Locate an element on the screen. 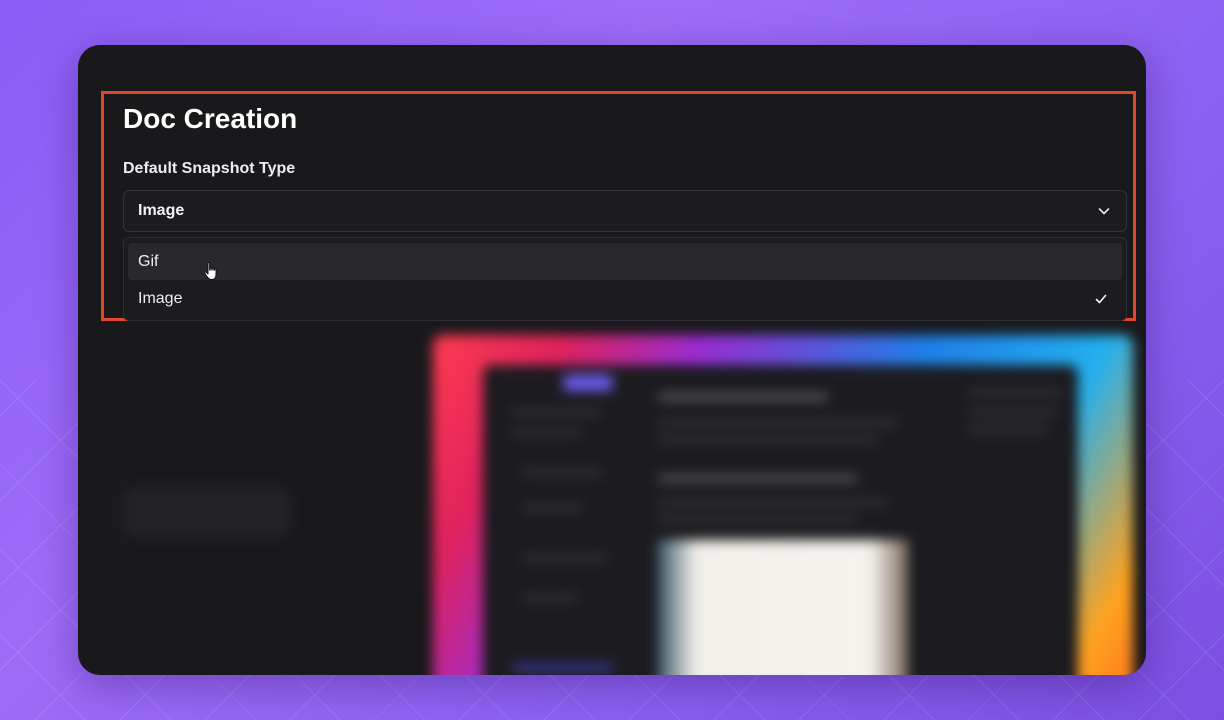  blurred-preview-pill is located at coordinates (588, 383).